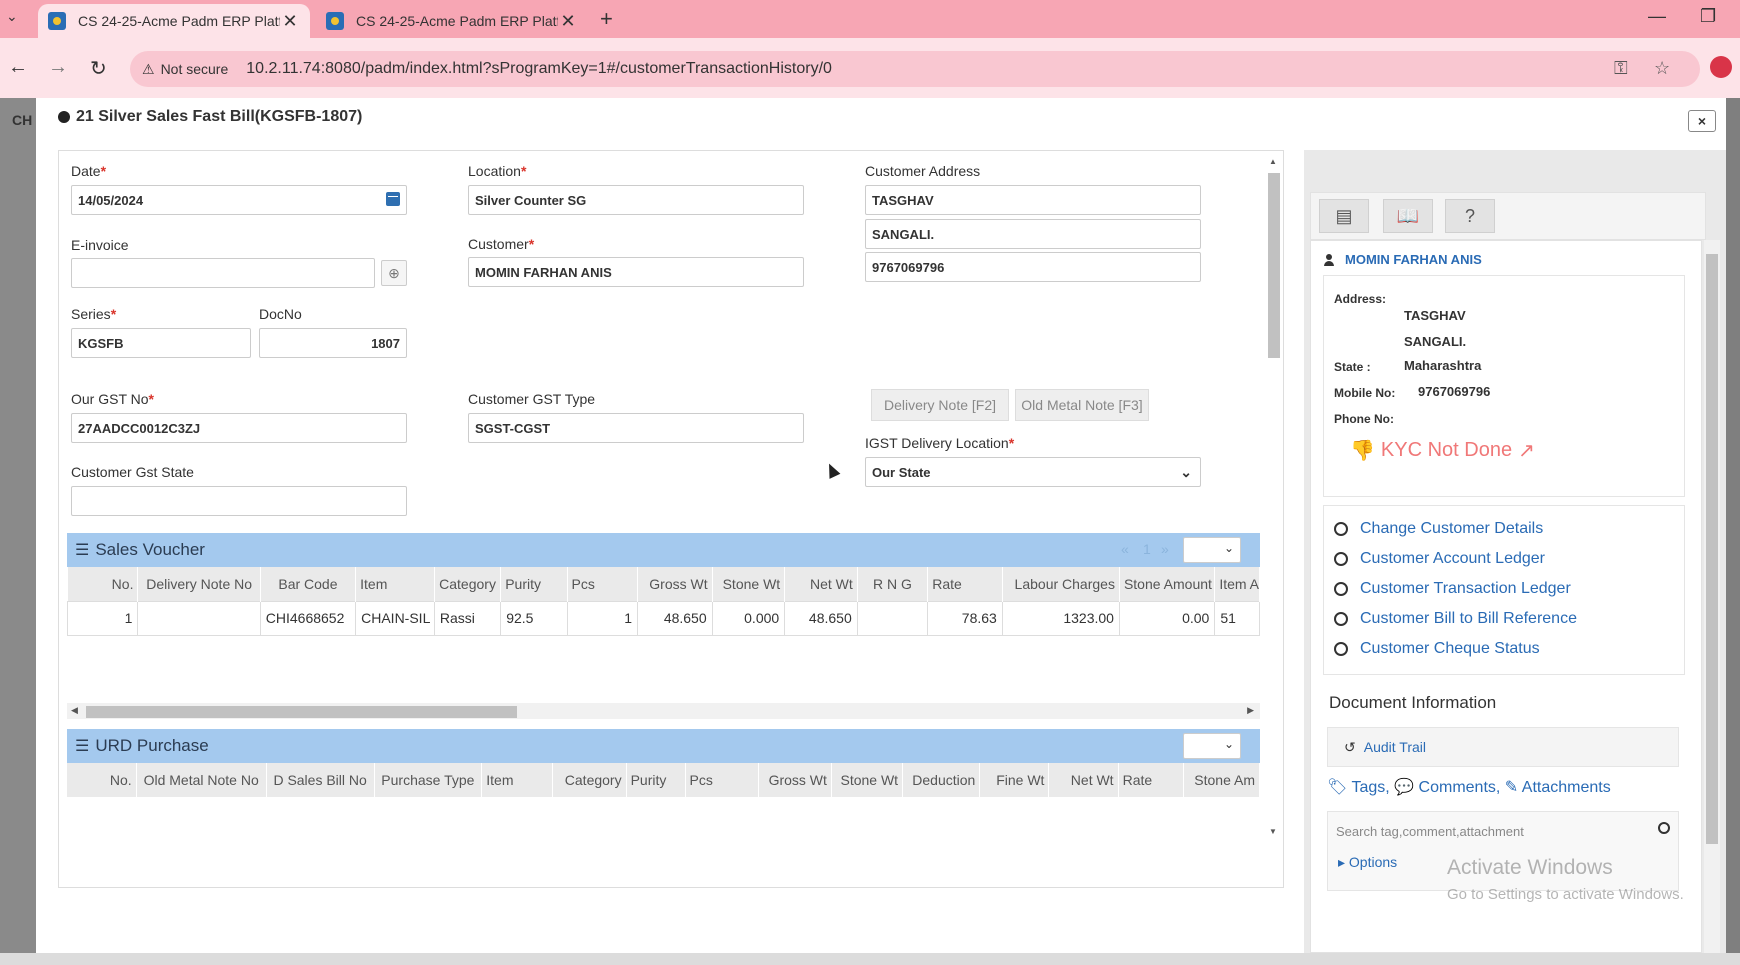 This screenshot has height=965, width=1740. I want to click on column-header: Item A, so click(1237, 584).